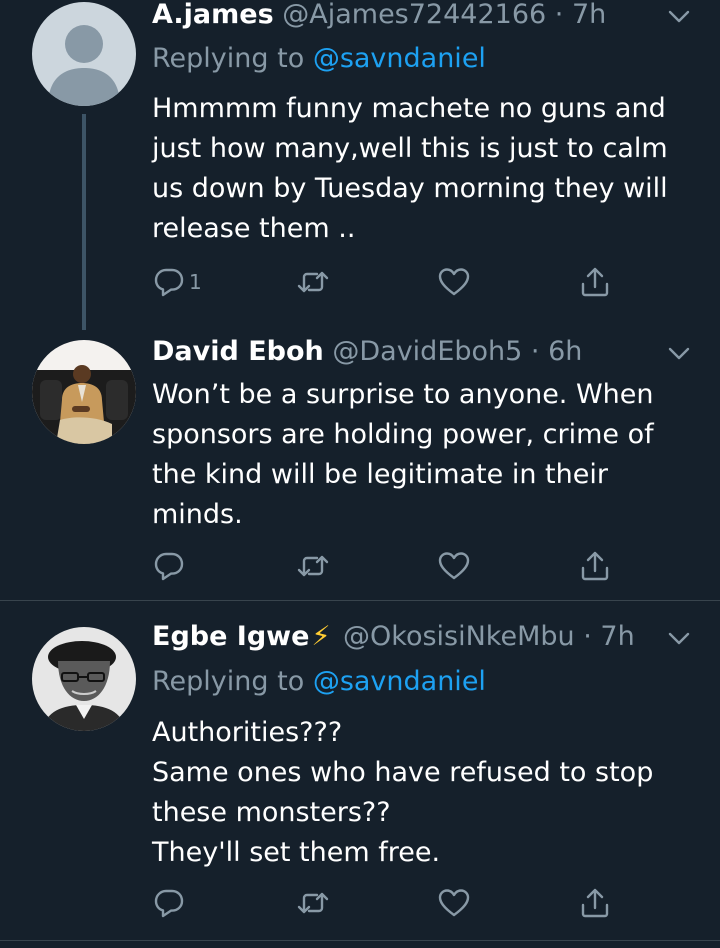 This screenshot has width=720, height=948. I want to click on display-name: A.james, so click(213, 15).